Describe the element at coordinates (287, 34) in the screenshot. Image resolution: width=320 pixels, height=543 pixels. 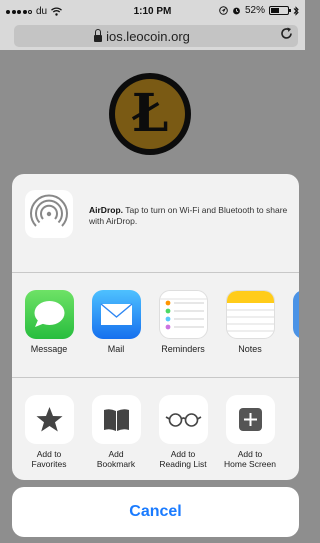
I see `reload-icon` at that location.